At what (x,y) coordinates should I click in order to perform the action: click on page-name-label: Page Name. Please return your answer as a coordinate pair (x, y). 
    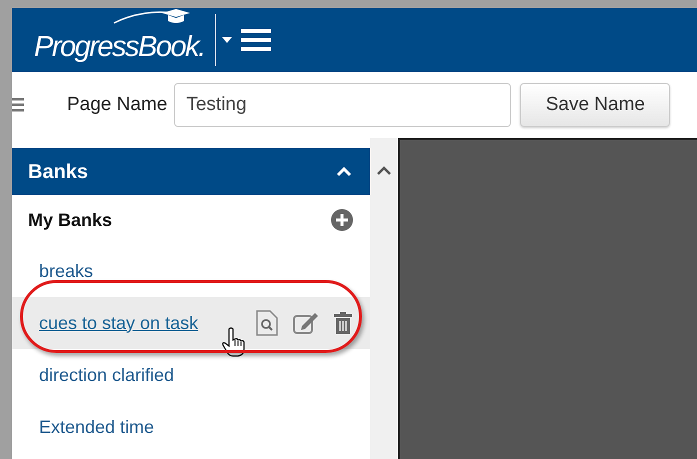
    Looking at the image, I should click on (117, 104).